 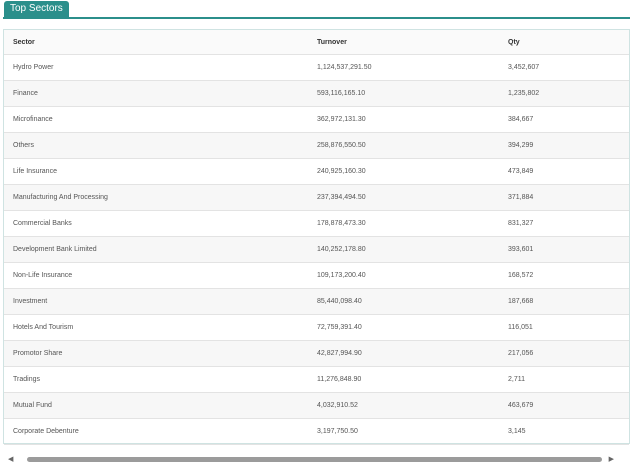 I want to click on qty-cell: 384,667, so click(x=564, y=119).